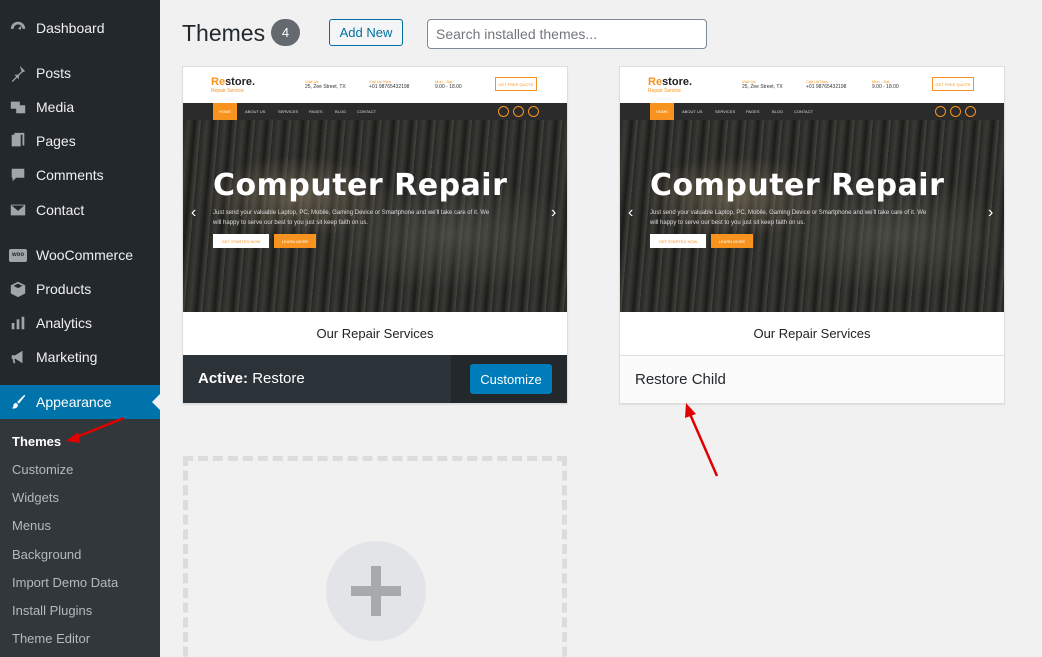 Image resolution: width=1042 pixels, height=657 pixels. I want to click on theme-name-bar: Restore Child, so click(812, 379).